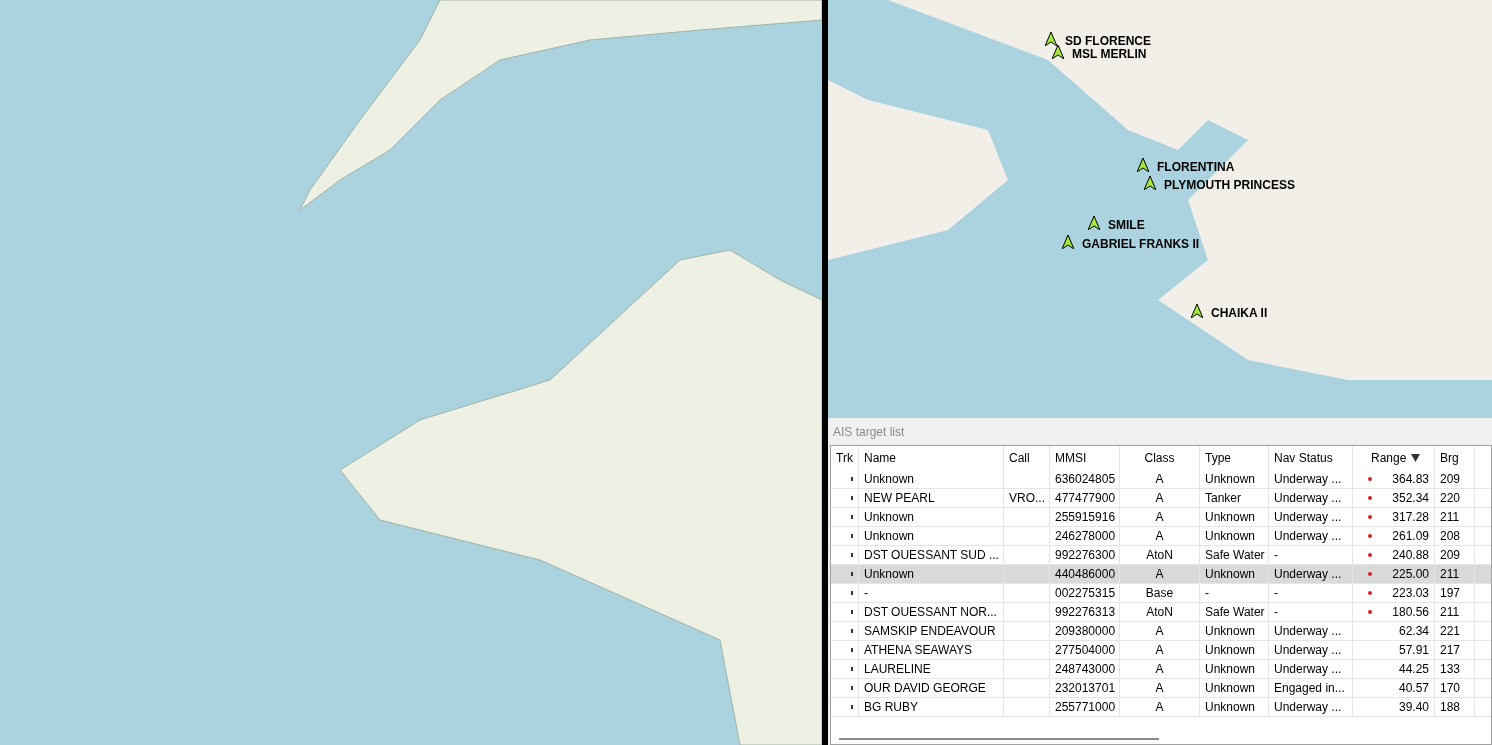 The width and height of the screenshot is (1492, 745). What do you see at coordinates (899, 498) in the screenshot?
I see `table-cell-text: NEW PEARL` at bounding box center [899, 498].